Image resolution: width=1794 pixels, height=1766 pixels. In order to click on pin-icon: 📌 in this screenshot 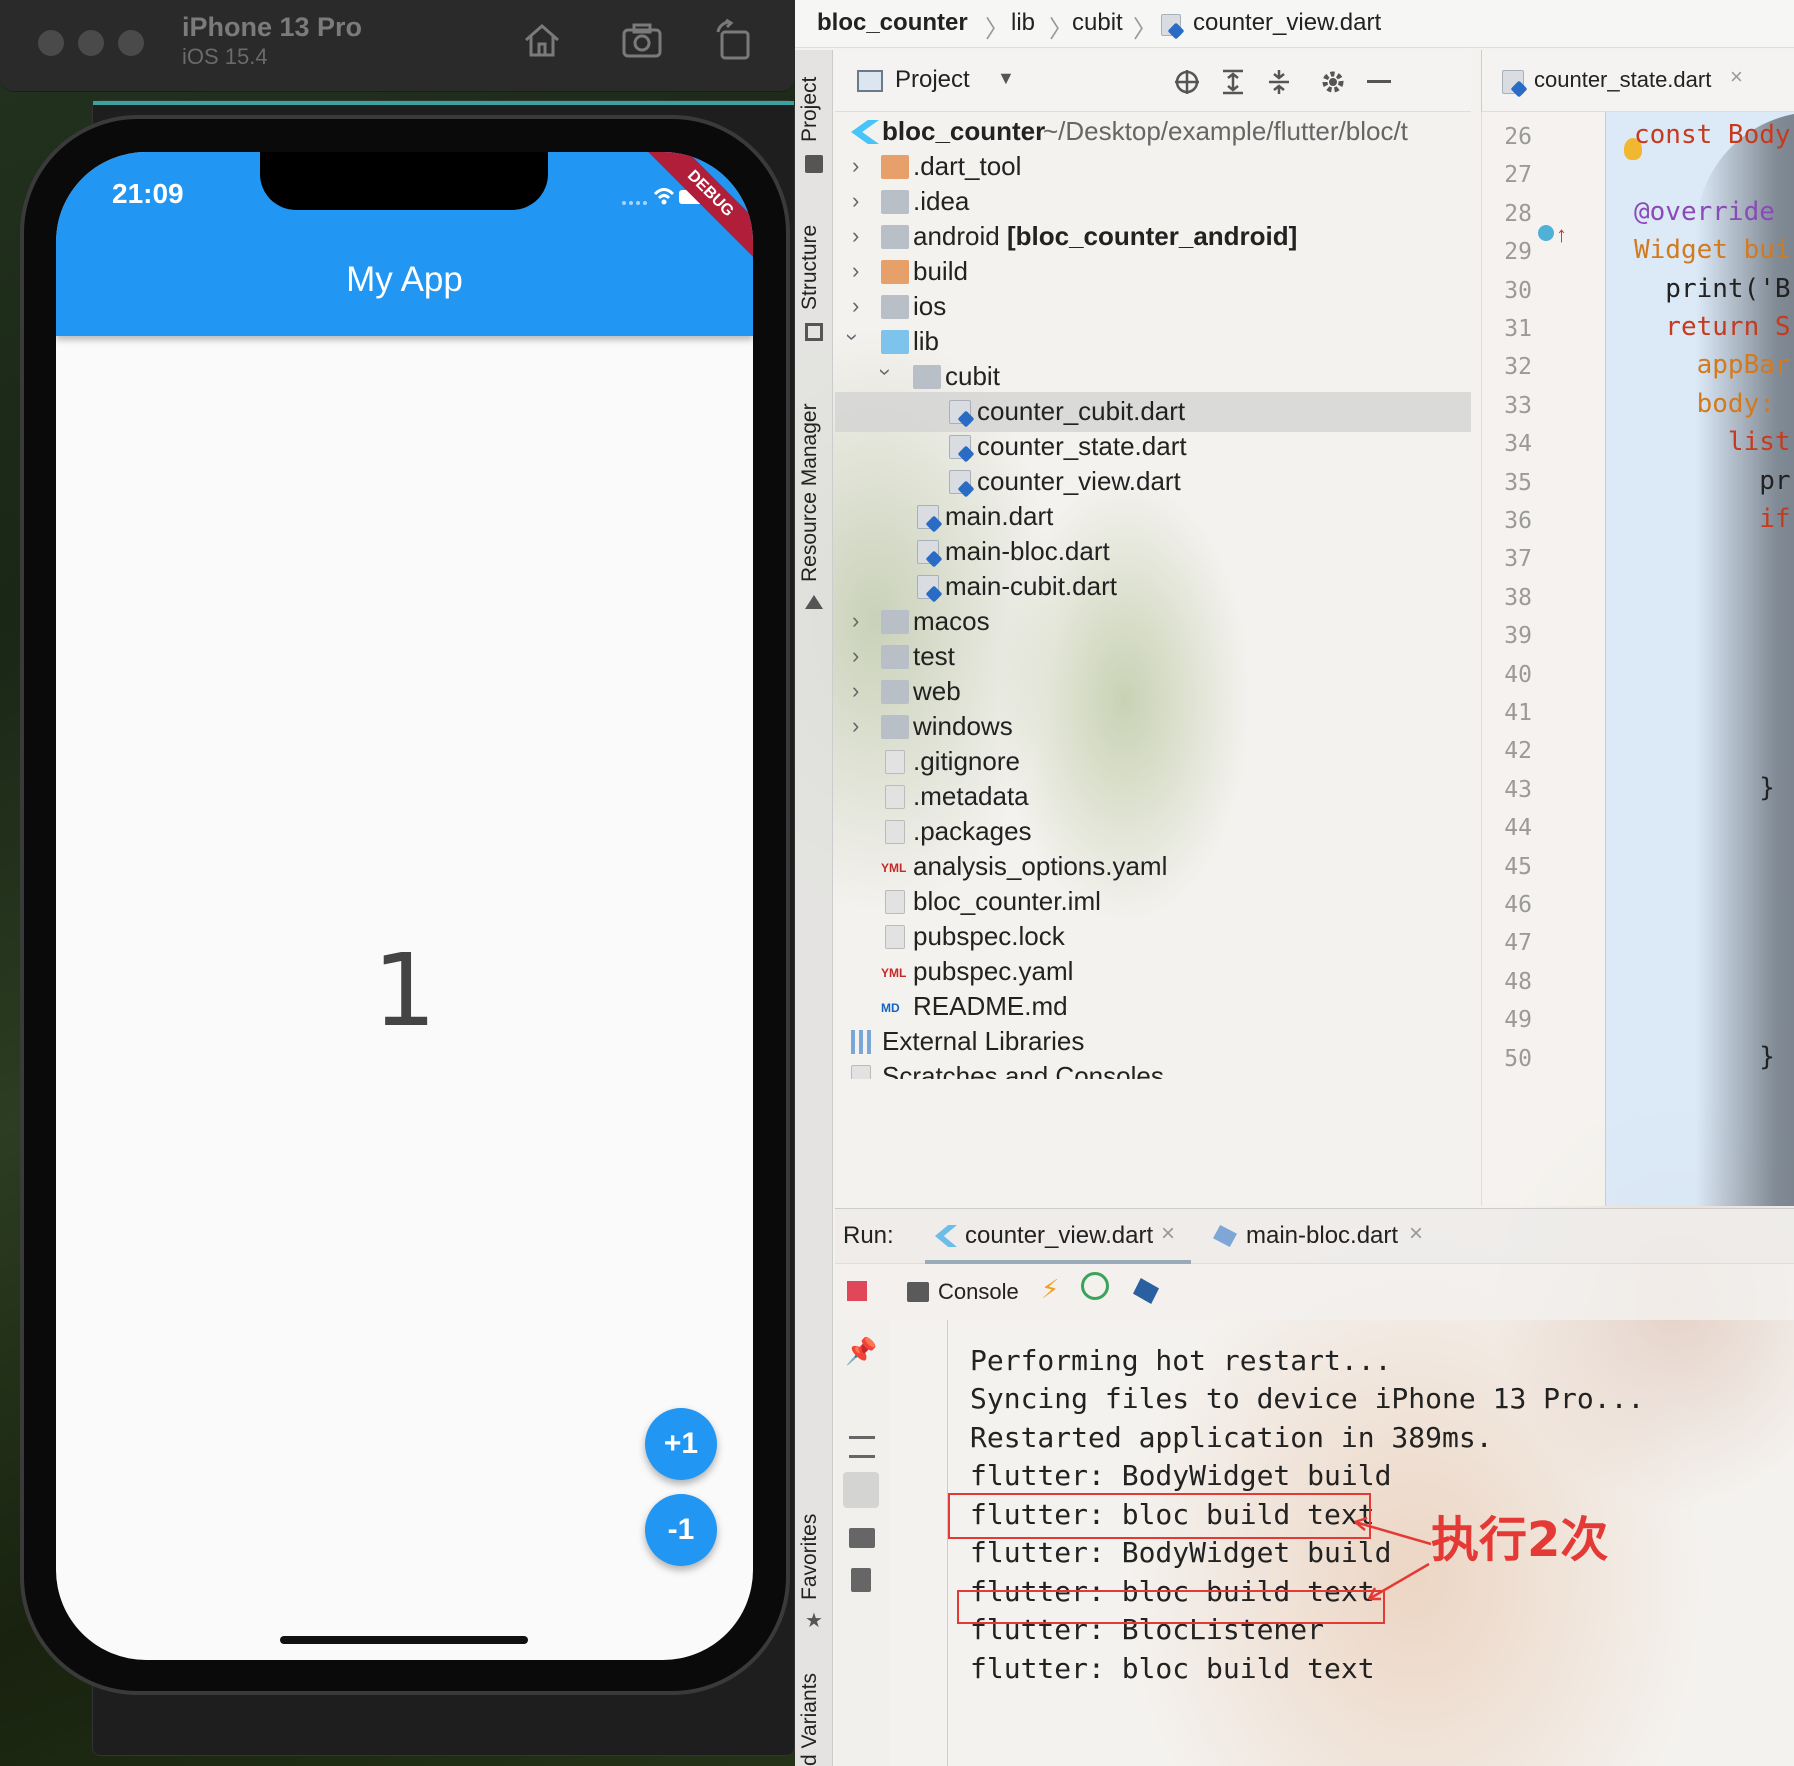, I will do `click(861, 1351)`.